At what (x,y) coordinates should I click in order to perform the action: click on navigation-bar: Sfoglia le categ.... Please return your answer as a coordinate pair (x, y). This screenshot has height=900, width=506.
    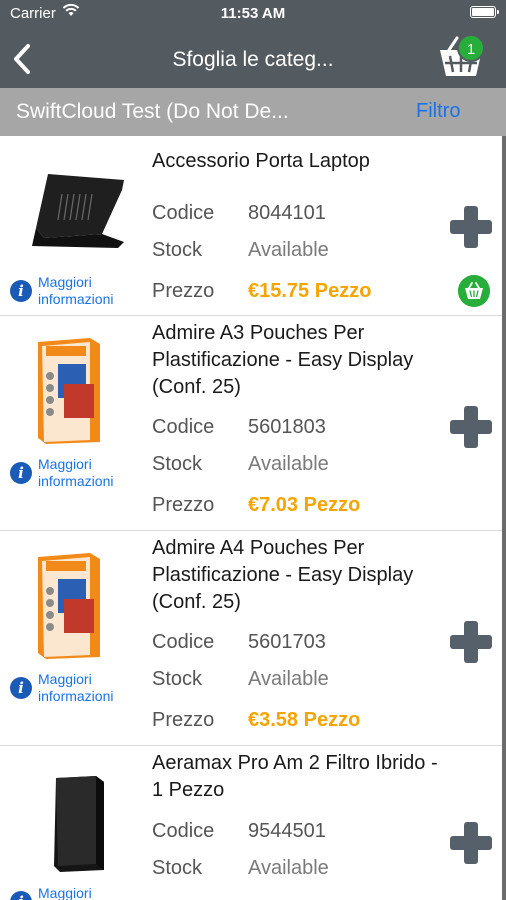
    Looking at the image, I should click on (253, 57).